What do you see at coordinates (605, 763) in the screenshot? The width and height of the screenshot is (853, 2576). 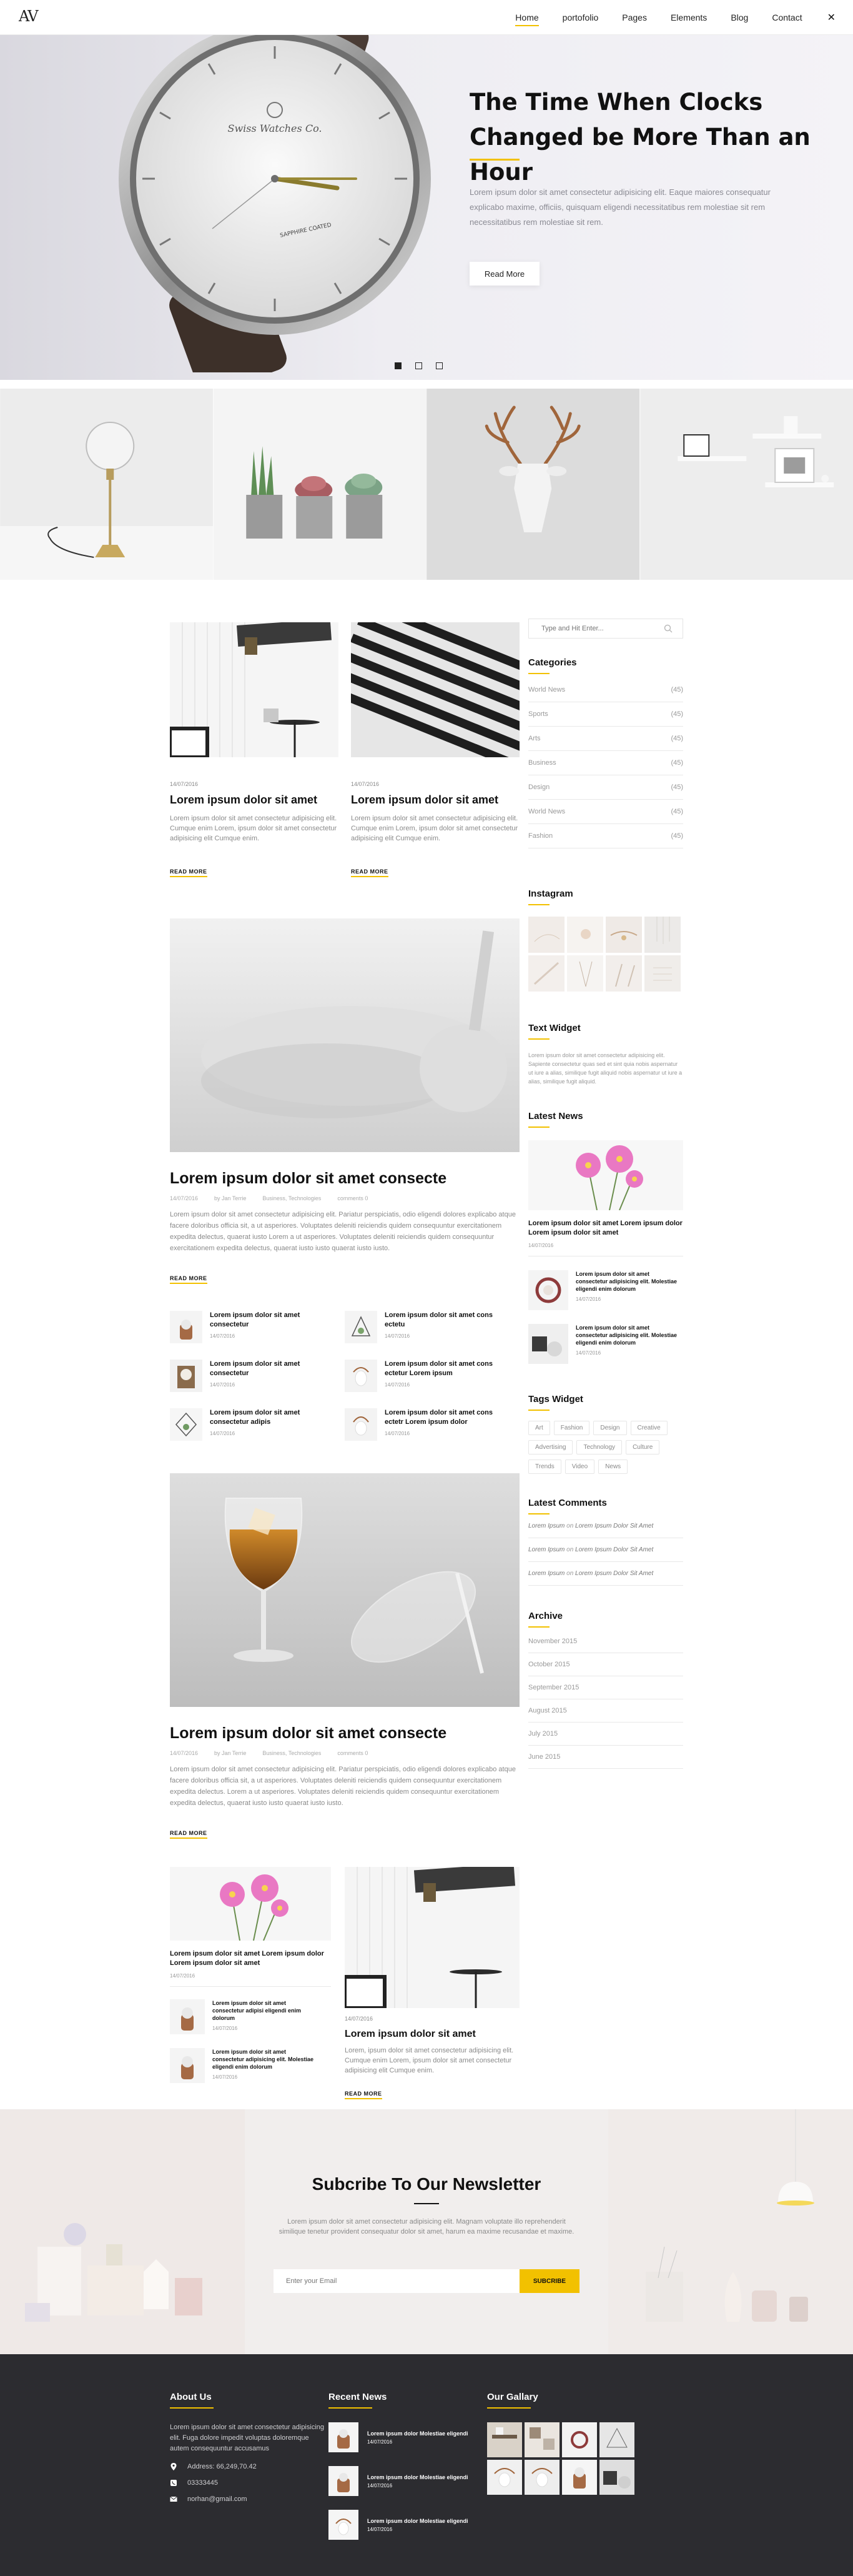 I see `category-item: Business (45)` at bounding box center [605, 763].